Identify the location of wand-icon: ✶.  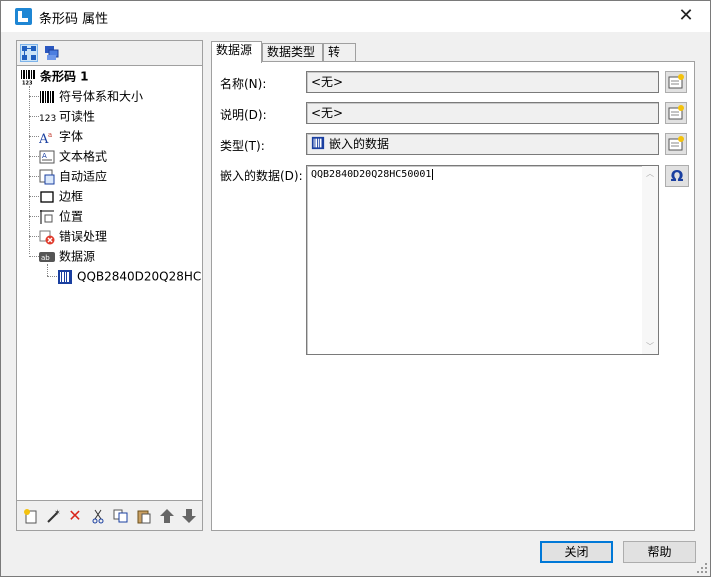
(53, 516).